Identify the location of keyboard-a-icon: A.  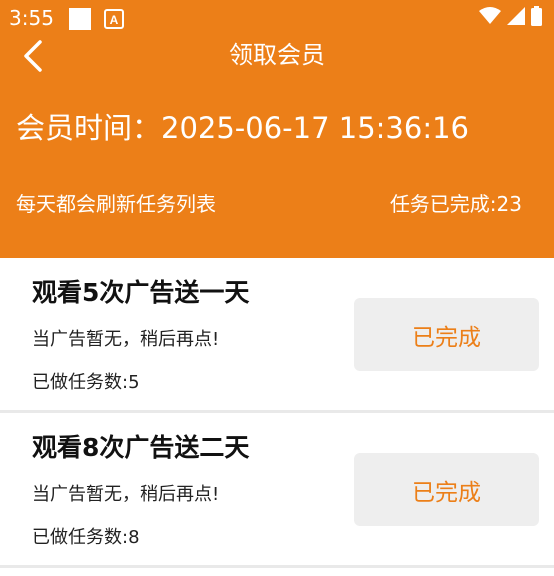
(114, 19).